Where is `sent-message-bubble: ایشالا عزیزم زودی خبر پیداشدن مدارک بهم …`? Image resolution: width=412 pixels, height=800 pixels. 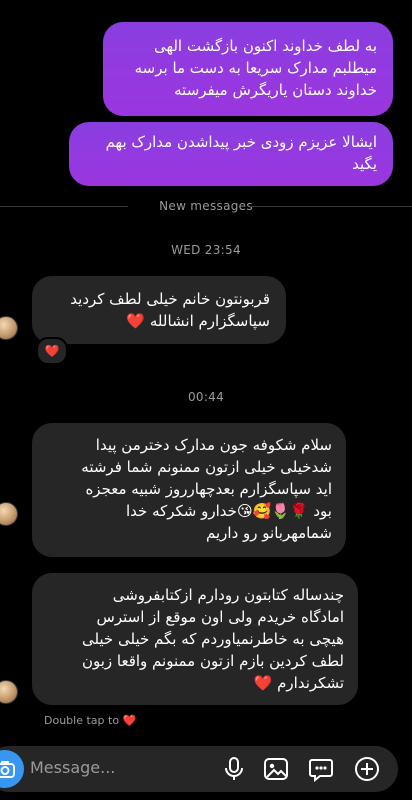 sent-message-bubble: ایشالا عزیزم زودی خبر پیداشدن مدارک بهم … is located at coordinates (231, 154).